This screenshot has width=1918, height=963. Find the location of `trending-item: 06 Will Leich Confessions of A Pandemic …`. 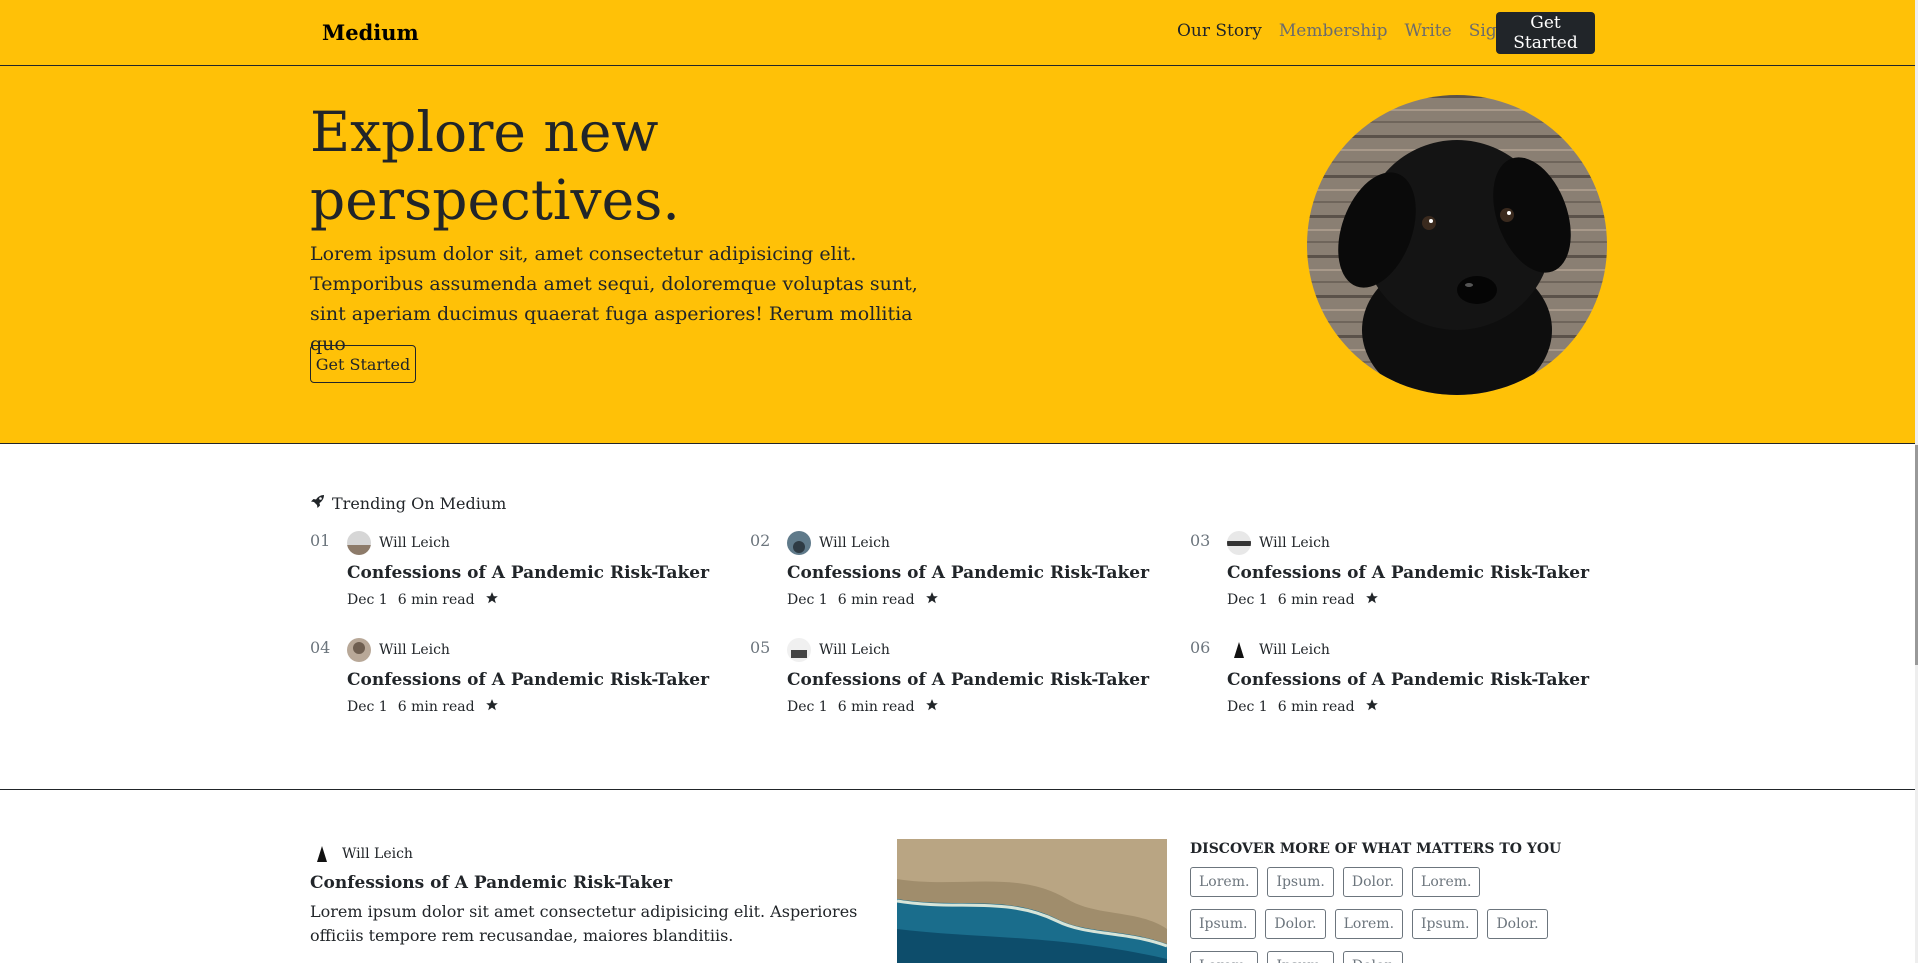

trending-item: 06 Will Leich Confessions of A Pandemic … is located at coordinates (1400, 683).